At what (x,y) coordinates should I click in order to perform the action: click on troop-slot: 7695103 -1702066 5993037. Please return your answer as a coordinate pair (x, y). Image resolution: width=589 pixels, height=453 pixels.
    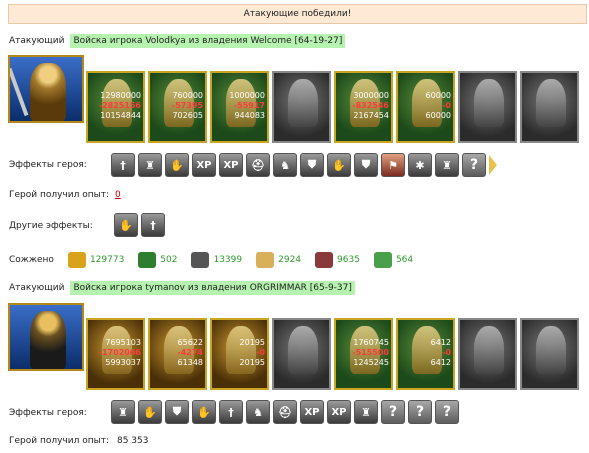
    Looking at the image, I should click on (115, 354).